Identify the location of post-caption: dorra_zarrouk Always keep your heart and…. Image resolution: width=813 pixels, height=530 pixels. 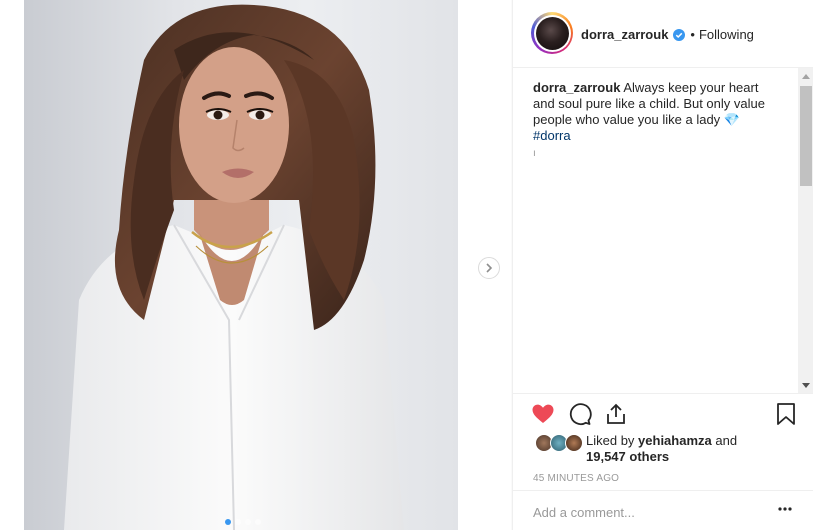
(658, 121).